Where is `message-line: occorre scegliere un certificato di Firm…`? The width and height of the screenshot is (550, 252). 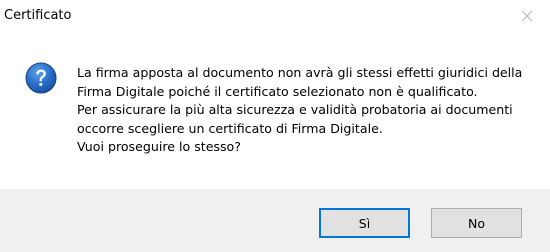
message-line: occorre scegliere un certificato di Firm… is located at coordinates (230, 128).